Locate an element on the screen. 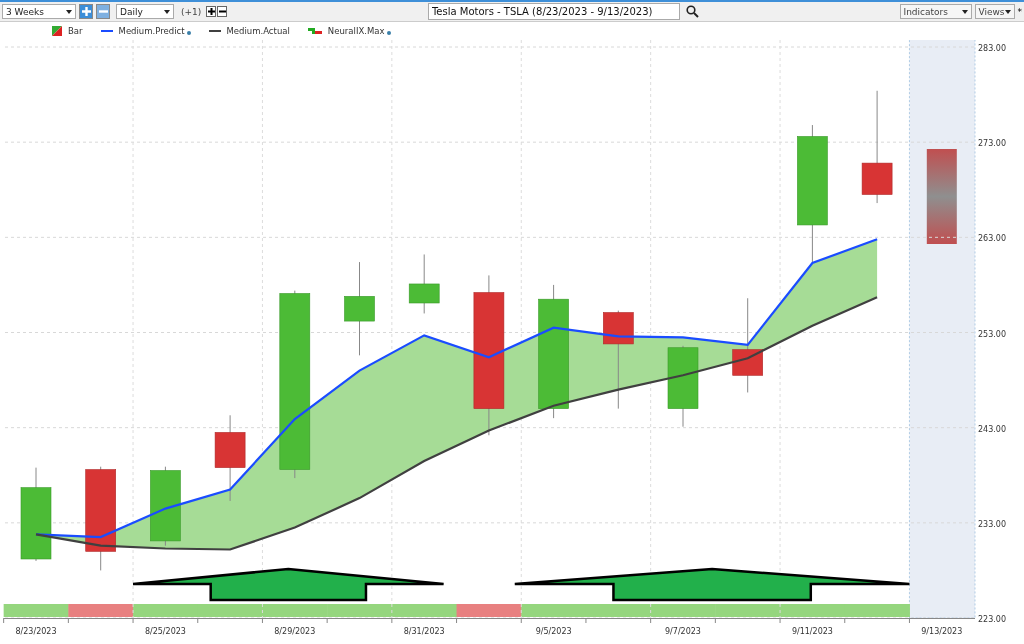 This screenshot has height=644, width=1024. legend-label: NeuralIX.Max is located at coordinates (356, 31).